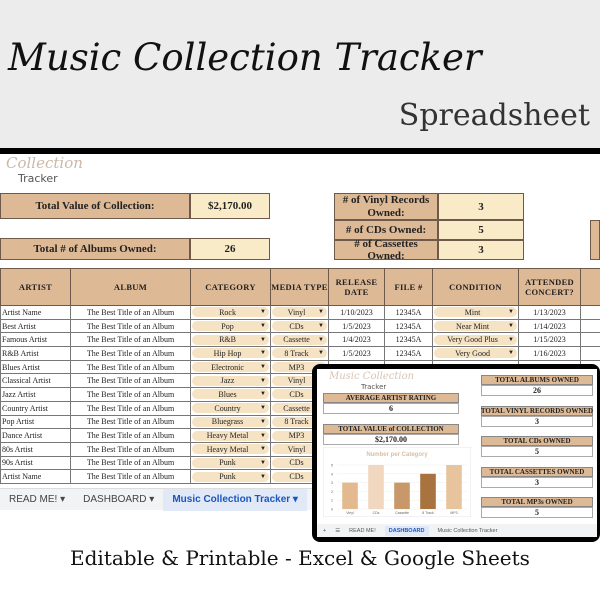 Image resolution: width=600 pixels, height=600 pixels. What do you see at coordinates (35, 435) in the screenshot?
I see `cell-artist: Dance Artist` at bounding box center [35, 435].